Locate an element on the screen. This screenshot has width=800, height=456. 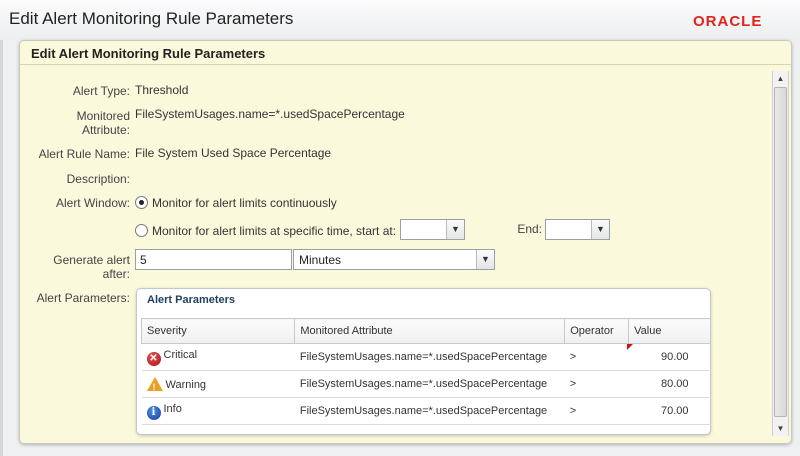
value-cell: 90.00 is located at coordinates (669, 357).